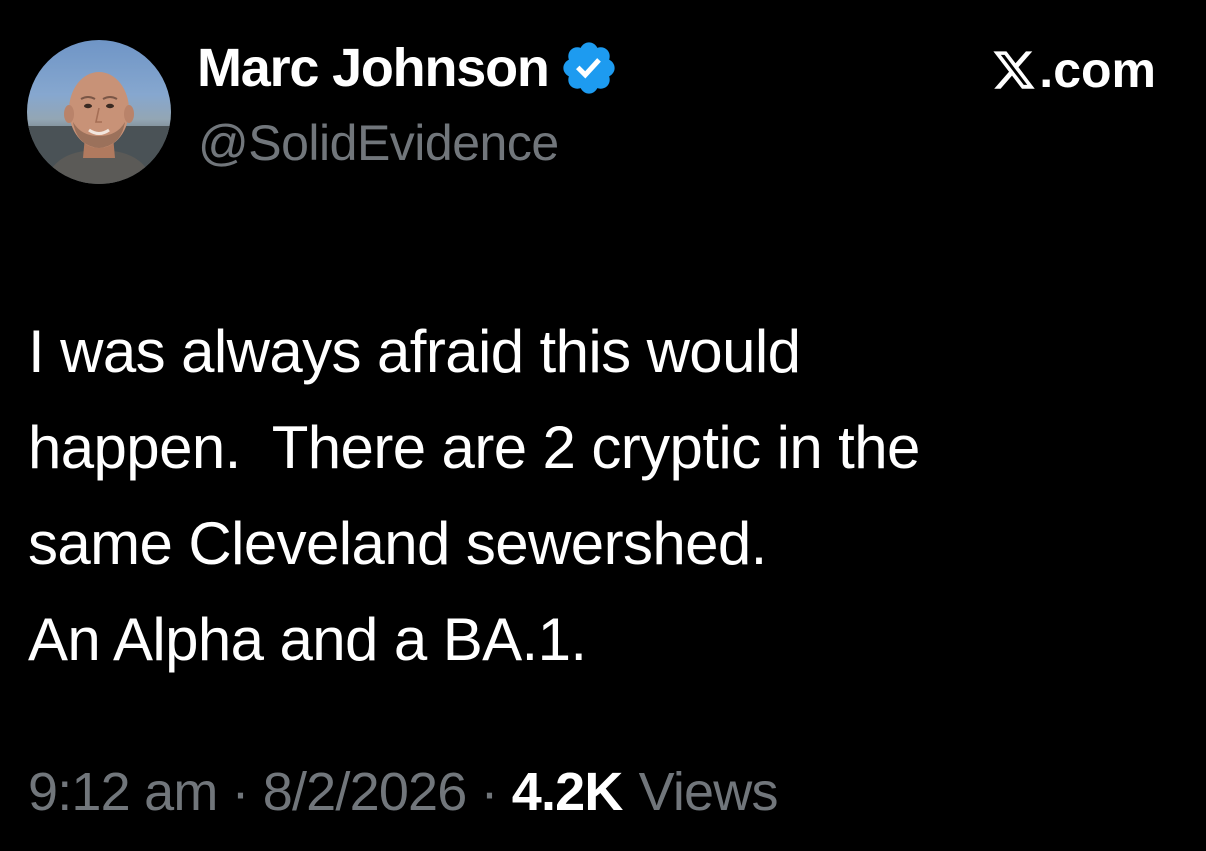 This screenshot has width=1206, height=851. I want to click on views-label: Views, so click(708, 792).